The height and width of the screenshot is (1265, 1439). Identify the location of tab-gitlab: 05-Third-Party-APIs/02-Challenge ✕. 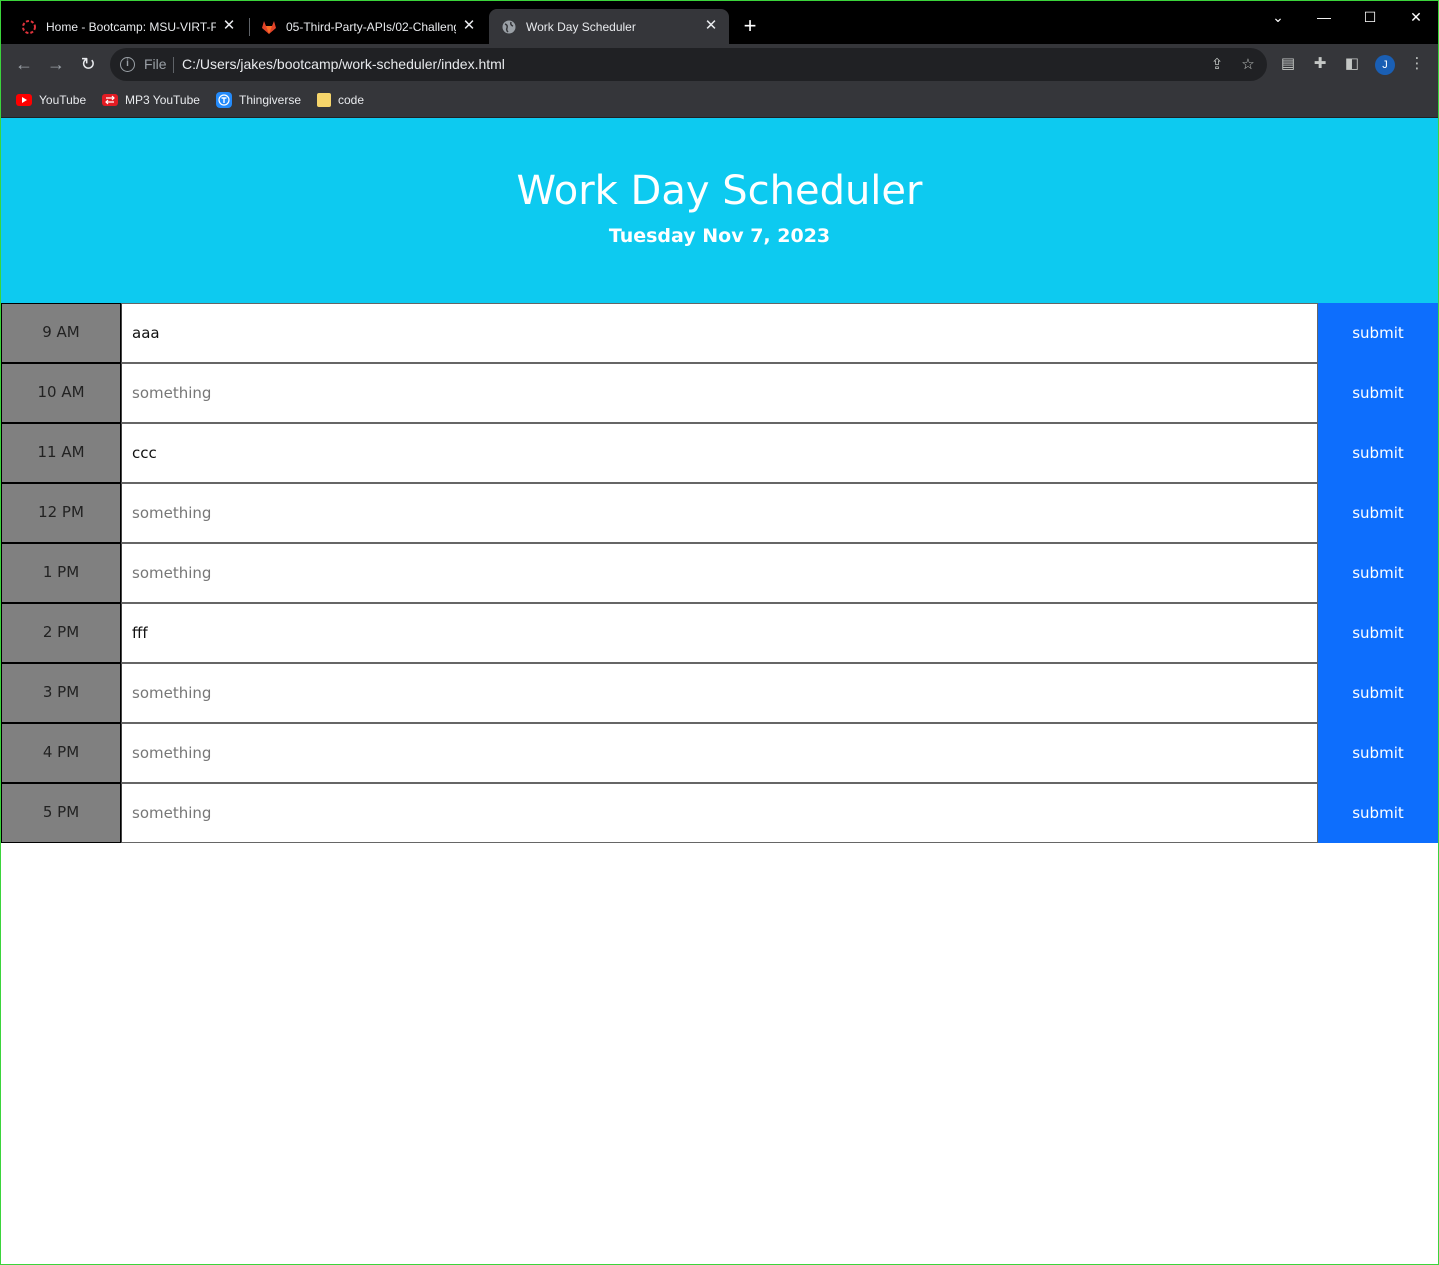
(369, 26).